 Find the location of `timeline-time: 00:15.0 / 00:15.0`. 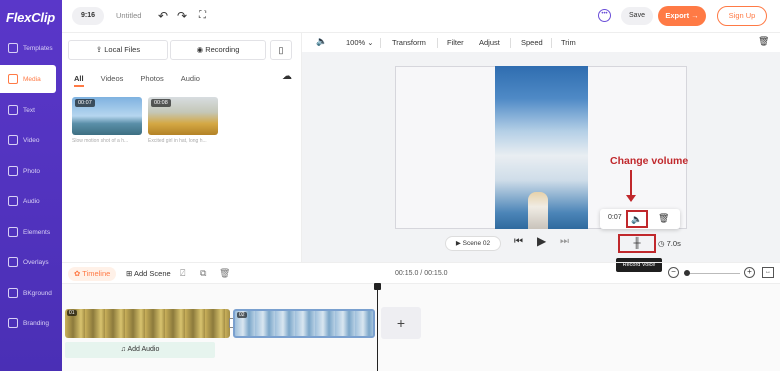

timeline-time: 00:15.0 / 00:15.0 is located at coordinates (421, 273).